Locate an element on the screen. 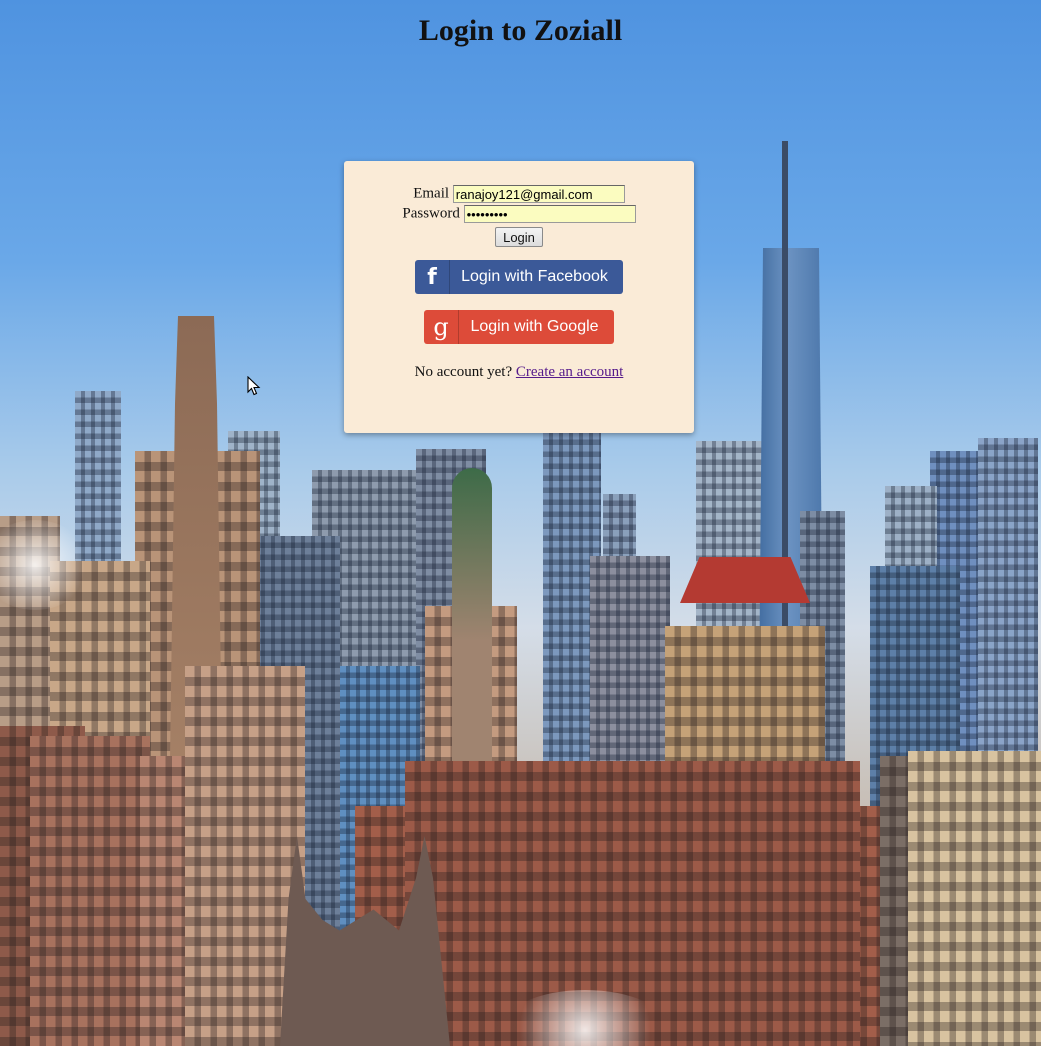 This screenshot has width=1041, height=1046. password-label: Password is located at coordinates (431, 213).